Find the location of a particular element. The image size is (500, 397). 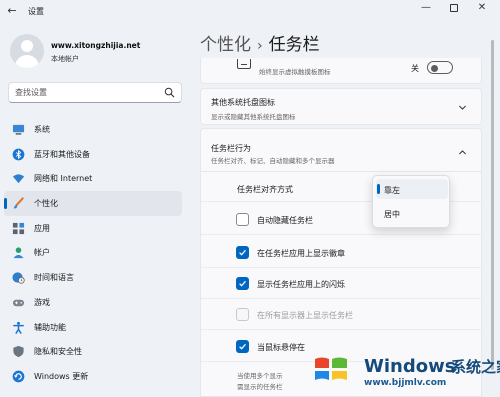

sidebar-item-bluetooth: 蓝牙和其他设备 is located at coordinates (93, 154).